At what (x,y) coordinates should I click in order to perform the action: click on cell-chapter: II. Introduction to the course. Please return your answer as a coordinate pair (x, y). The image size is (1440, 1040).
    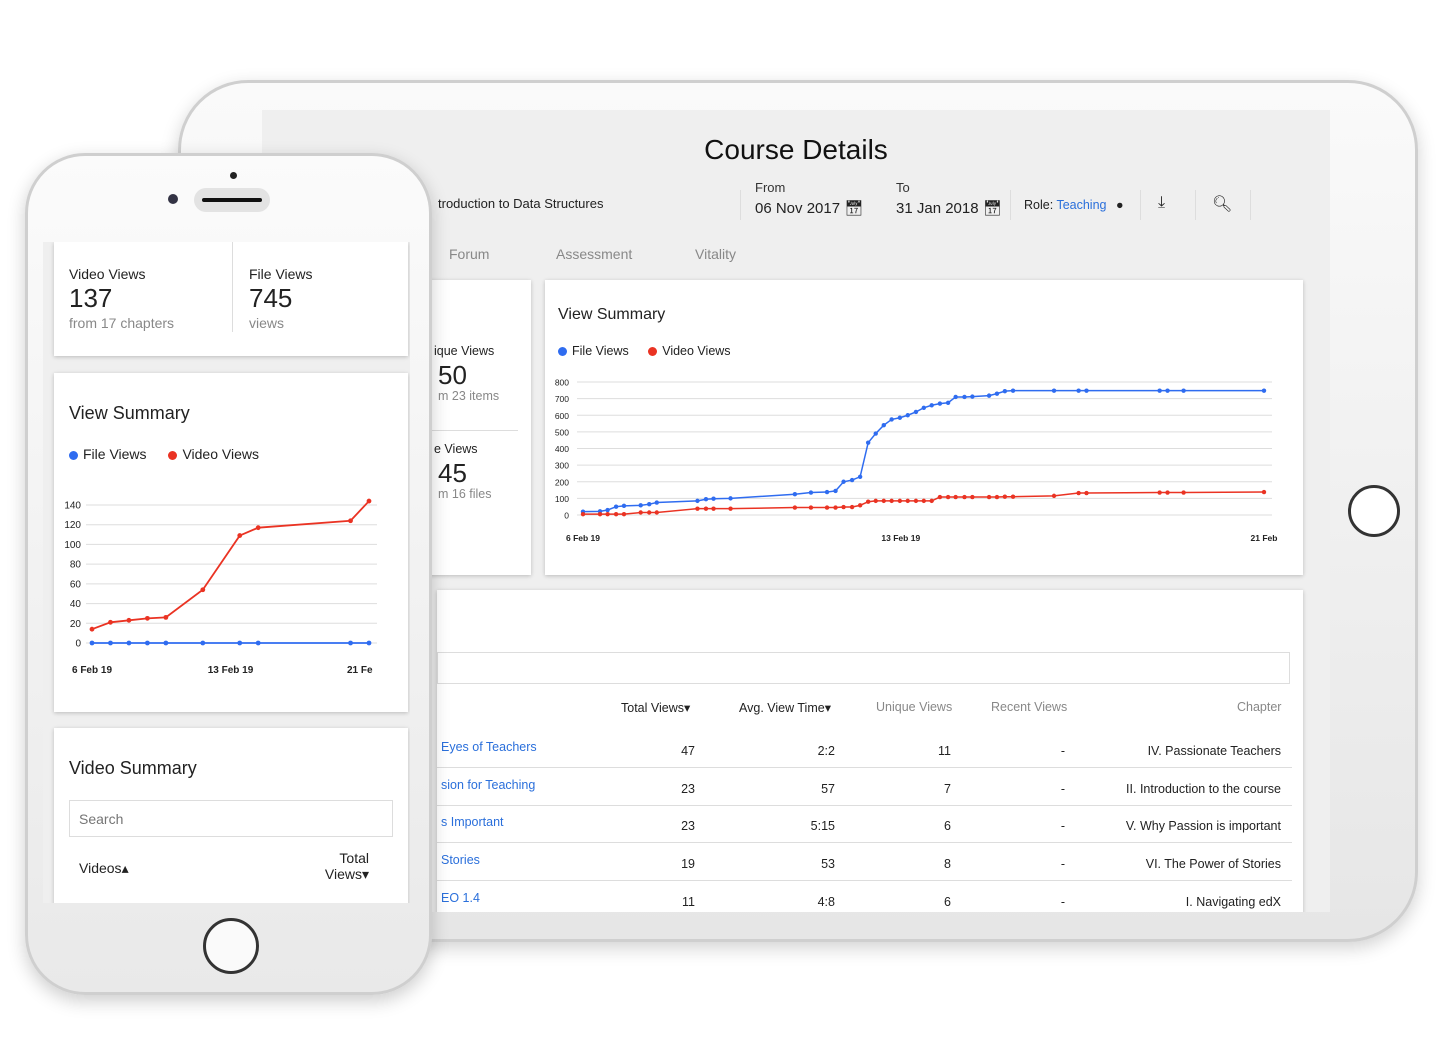
    Looking at the image, I should click on (1203, 788).